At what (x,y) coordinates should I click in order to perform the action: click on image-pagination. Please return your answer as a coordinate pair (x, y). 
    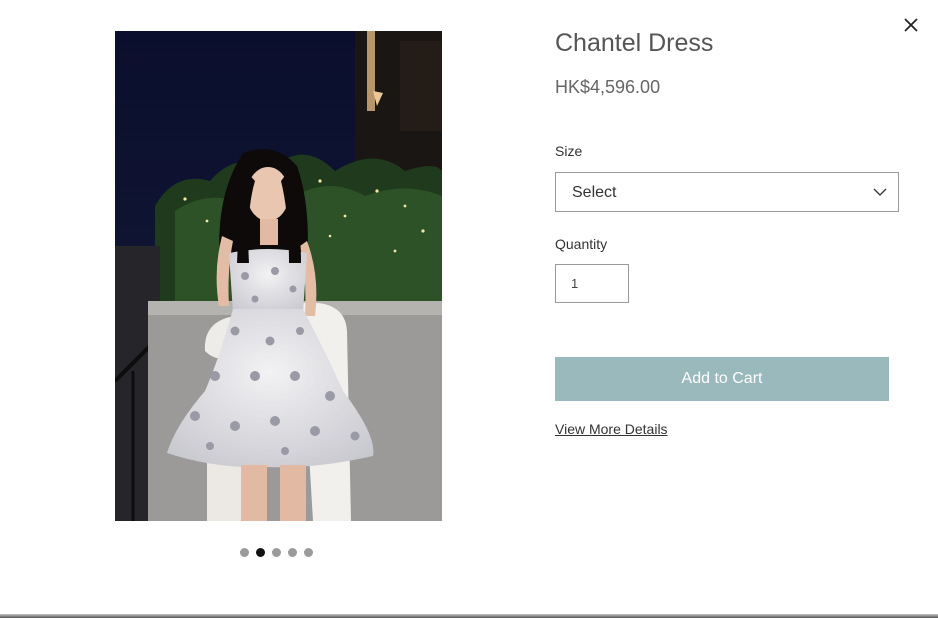
    Looking at the image, I should click on (276, 553).